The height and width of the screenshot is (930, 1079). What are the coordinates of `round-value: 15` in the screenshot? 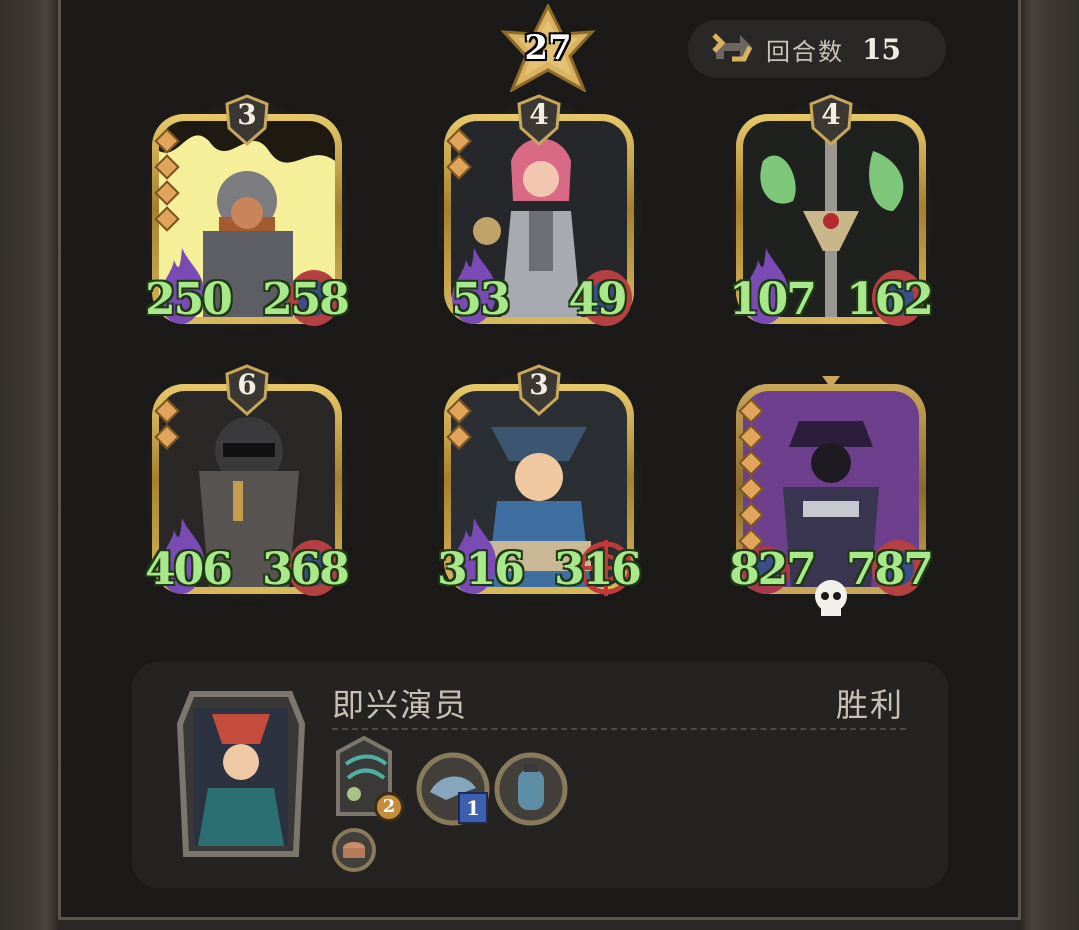 It's located at (881, 49).